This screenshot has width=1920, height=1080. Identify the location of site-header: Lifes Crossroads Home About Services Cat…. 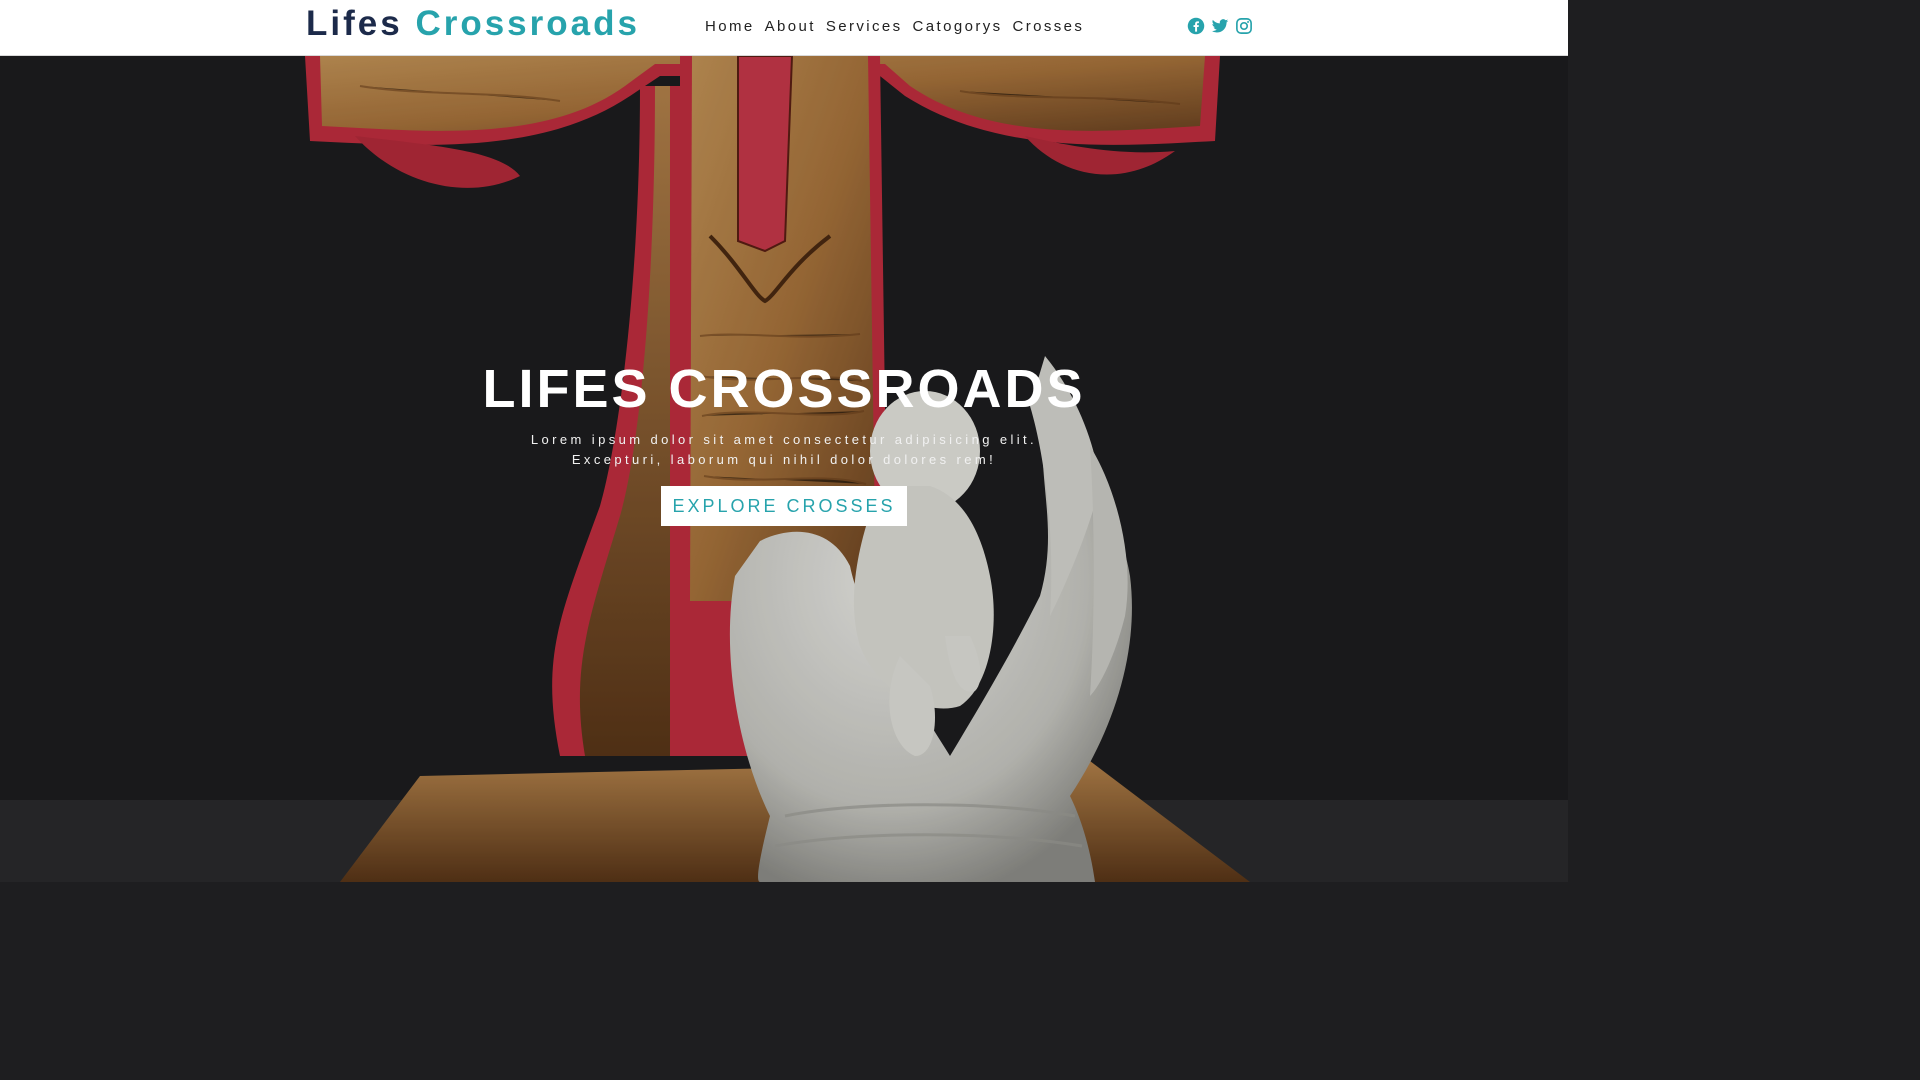
(784, 28).